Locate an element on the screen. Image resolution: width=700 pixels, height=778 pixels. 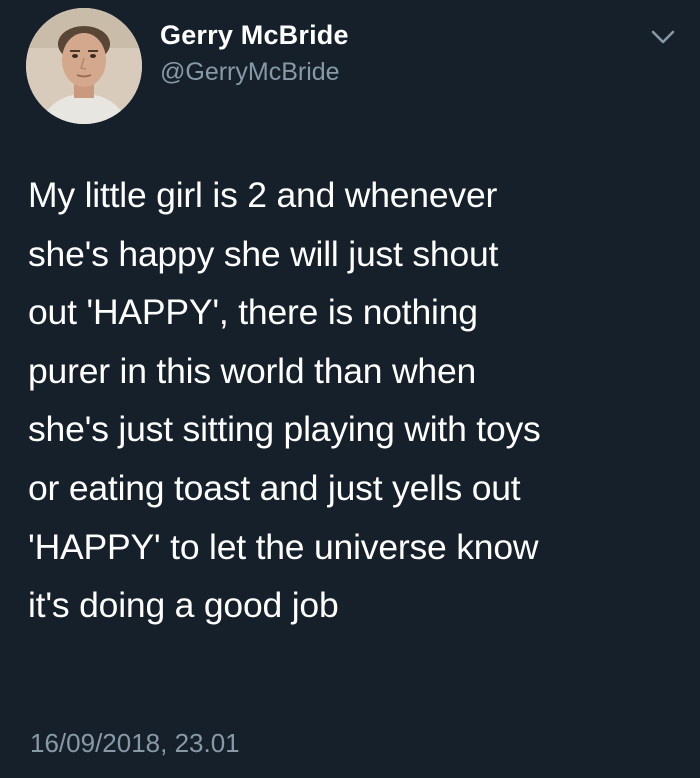
avatar-photo is located at coordinates (84, 66).